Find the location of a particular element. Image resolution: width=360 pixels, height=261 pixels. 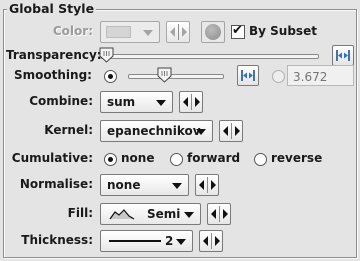

thickness-row: Thickness: 2 is located at coordinates (180, 241).